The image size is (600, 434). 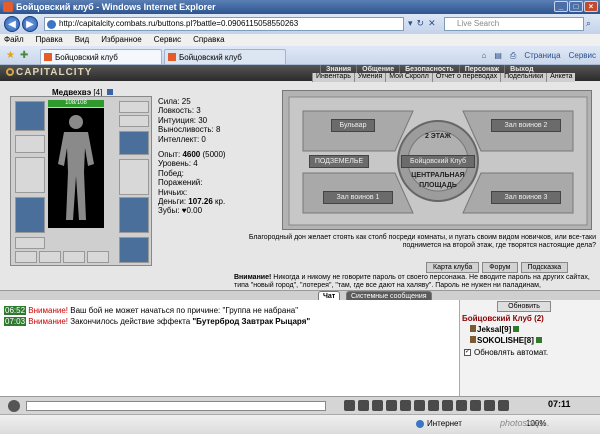 I want to click on experience: Опыт: 4600 (5000), so click(x=192, y=155).